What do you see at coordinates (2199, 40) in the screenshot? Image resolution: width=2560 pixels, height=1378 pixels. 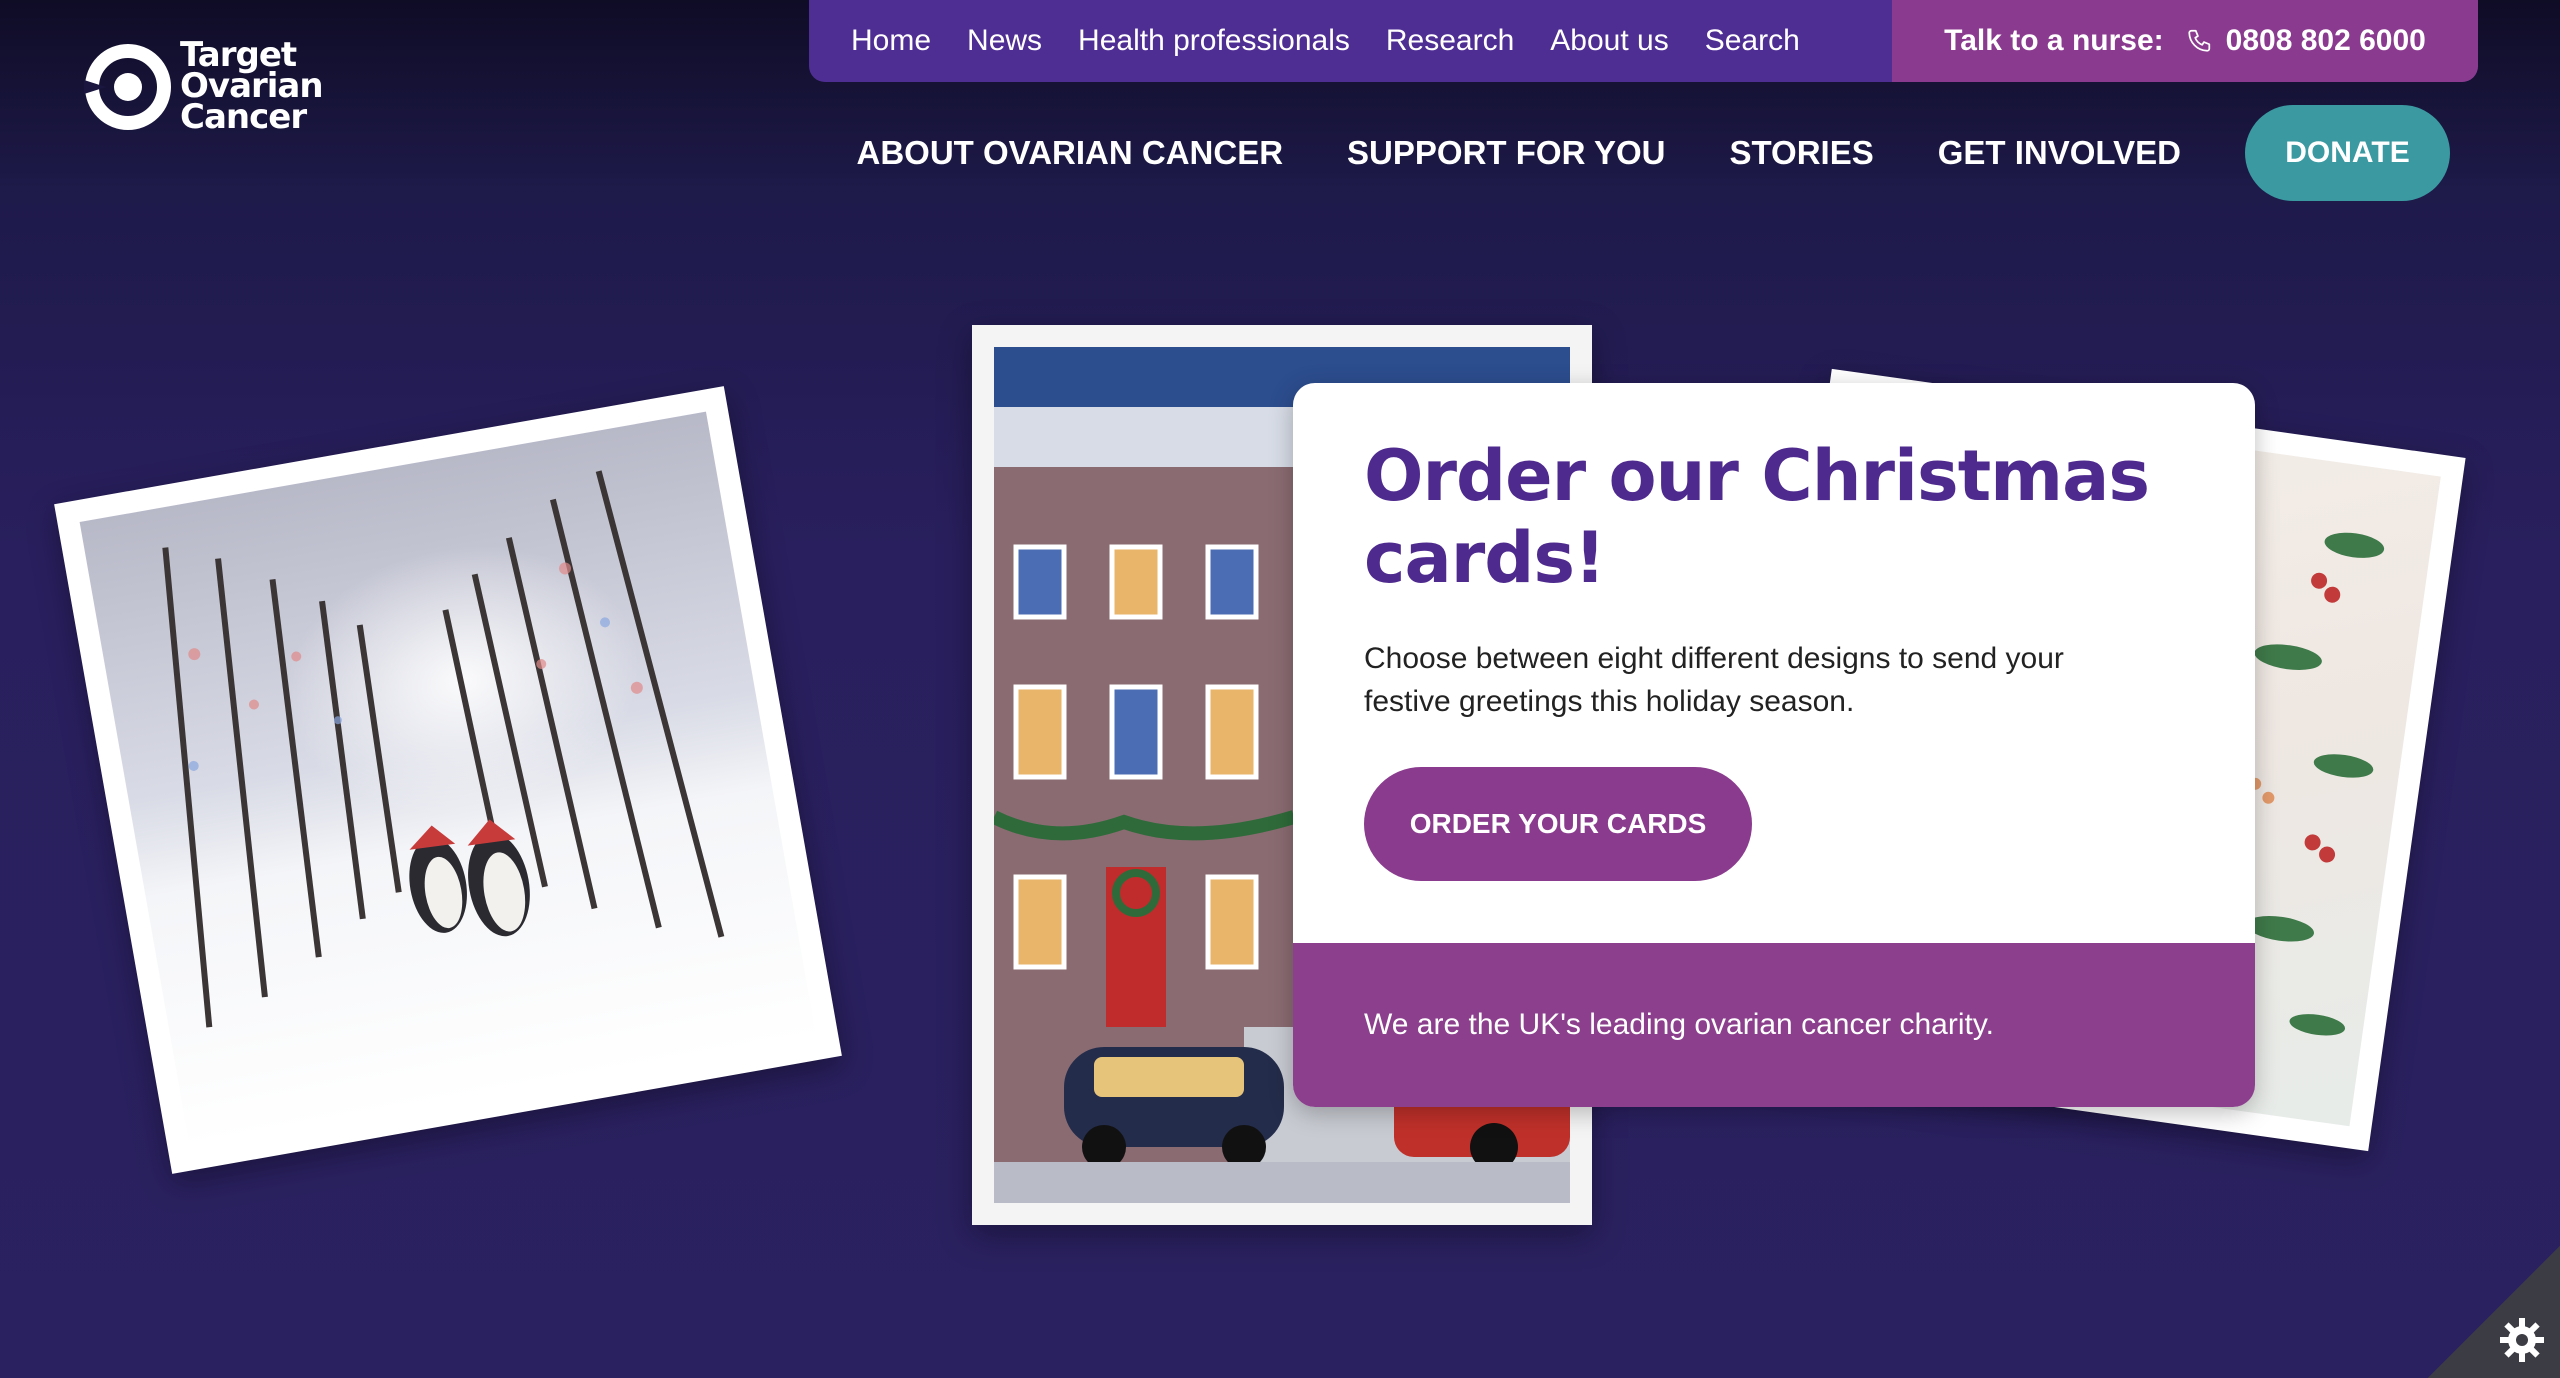 I see `phone-icon` at bounding box center [2199, 40].